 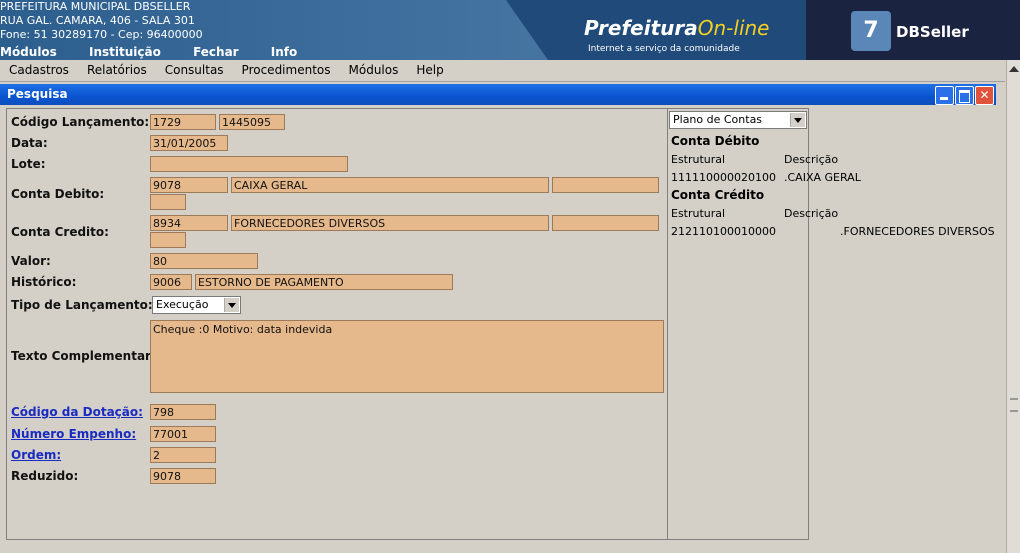 What do you see at coordinates (216, 52) in the screenshot?
I see `topnav-fechar: Fechar` at bounding box center [216, 52].